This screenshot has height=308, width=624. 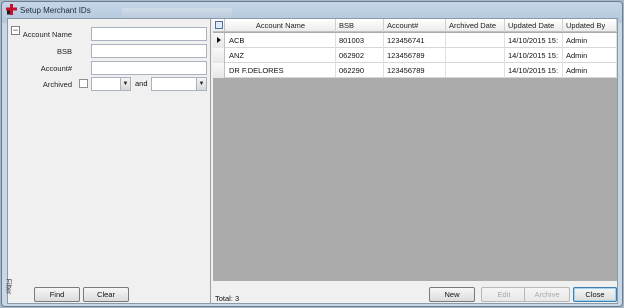 What do you see at coordinates (360, 40) in the screenshot?
I see `cell-bsb: 801003` at bounding box center [360, 40].